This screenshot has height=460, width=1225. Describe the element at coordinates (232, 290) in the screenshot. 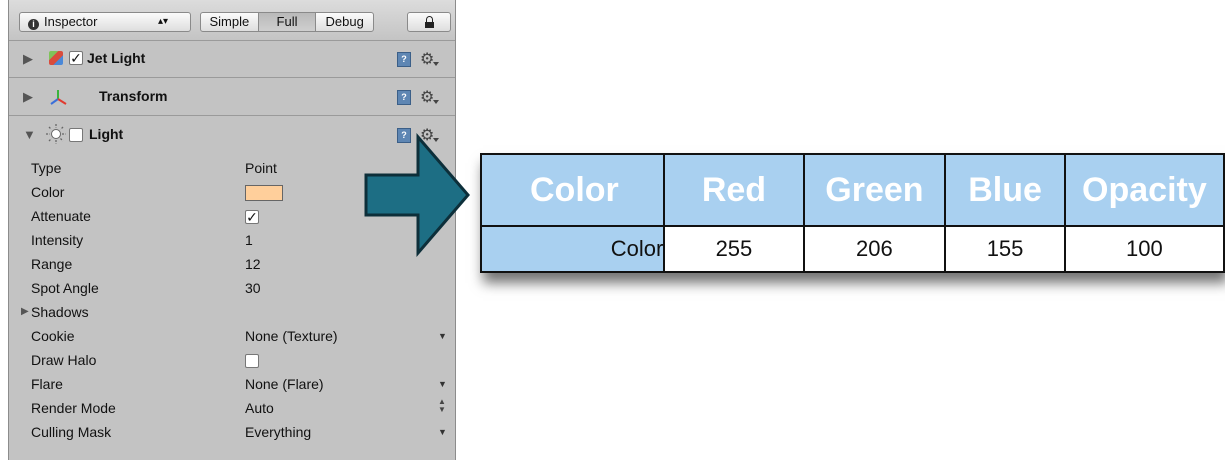

I see `prop-spot-angle: Spot Angle 30` at that location.